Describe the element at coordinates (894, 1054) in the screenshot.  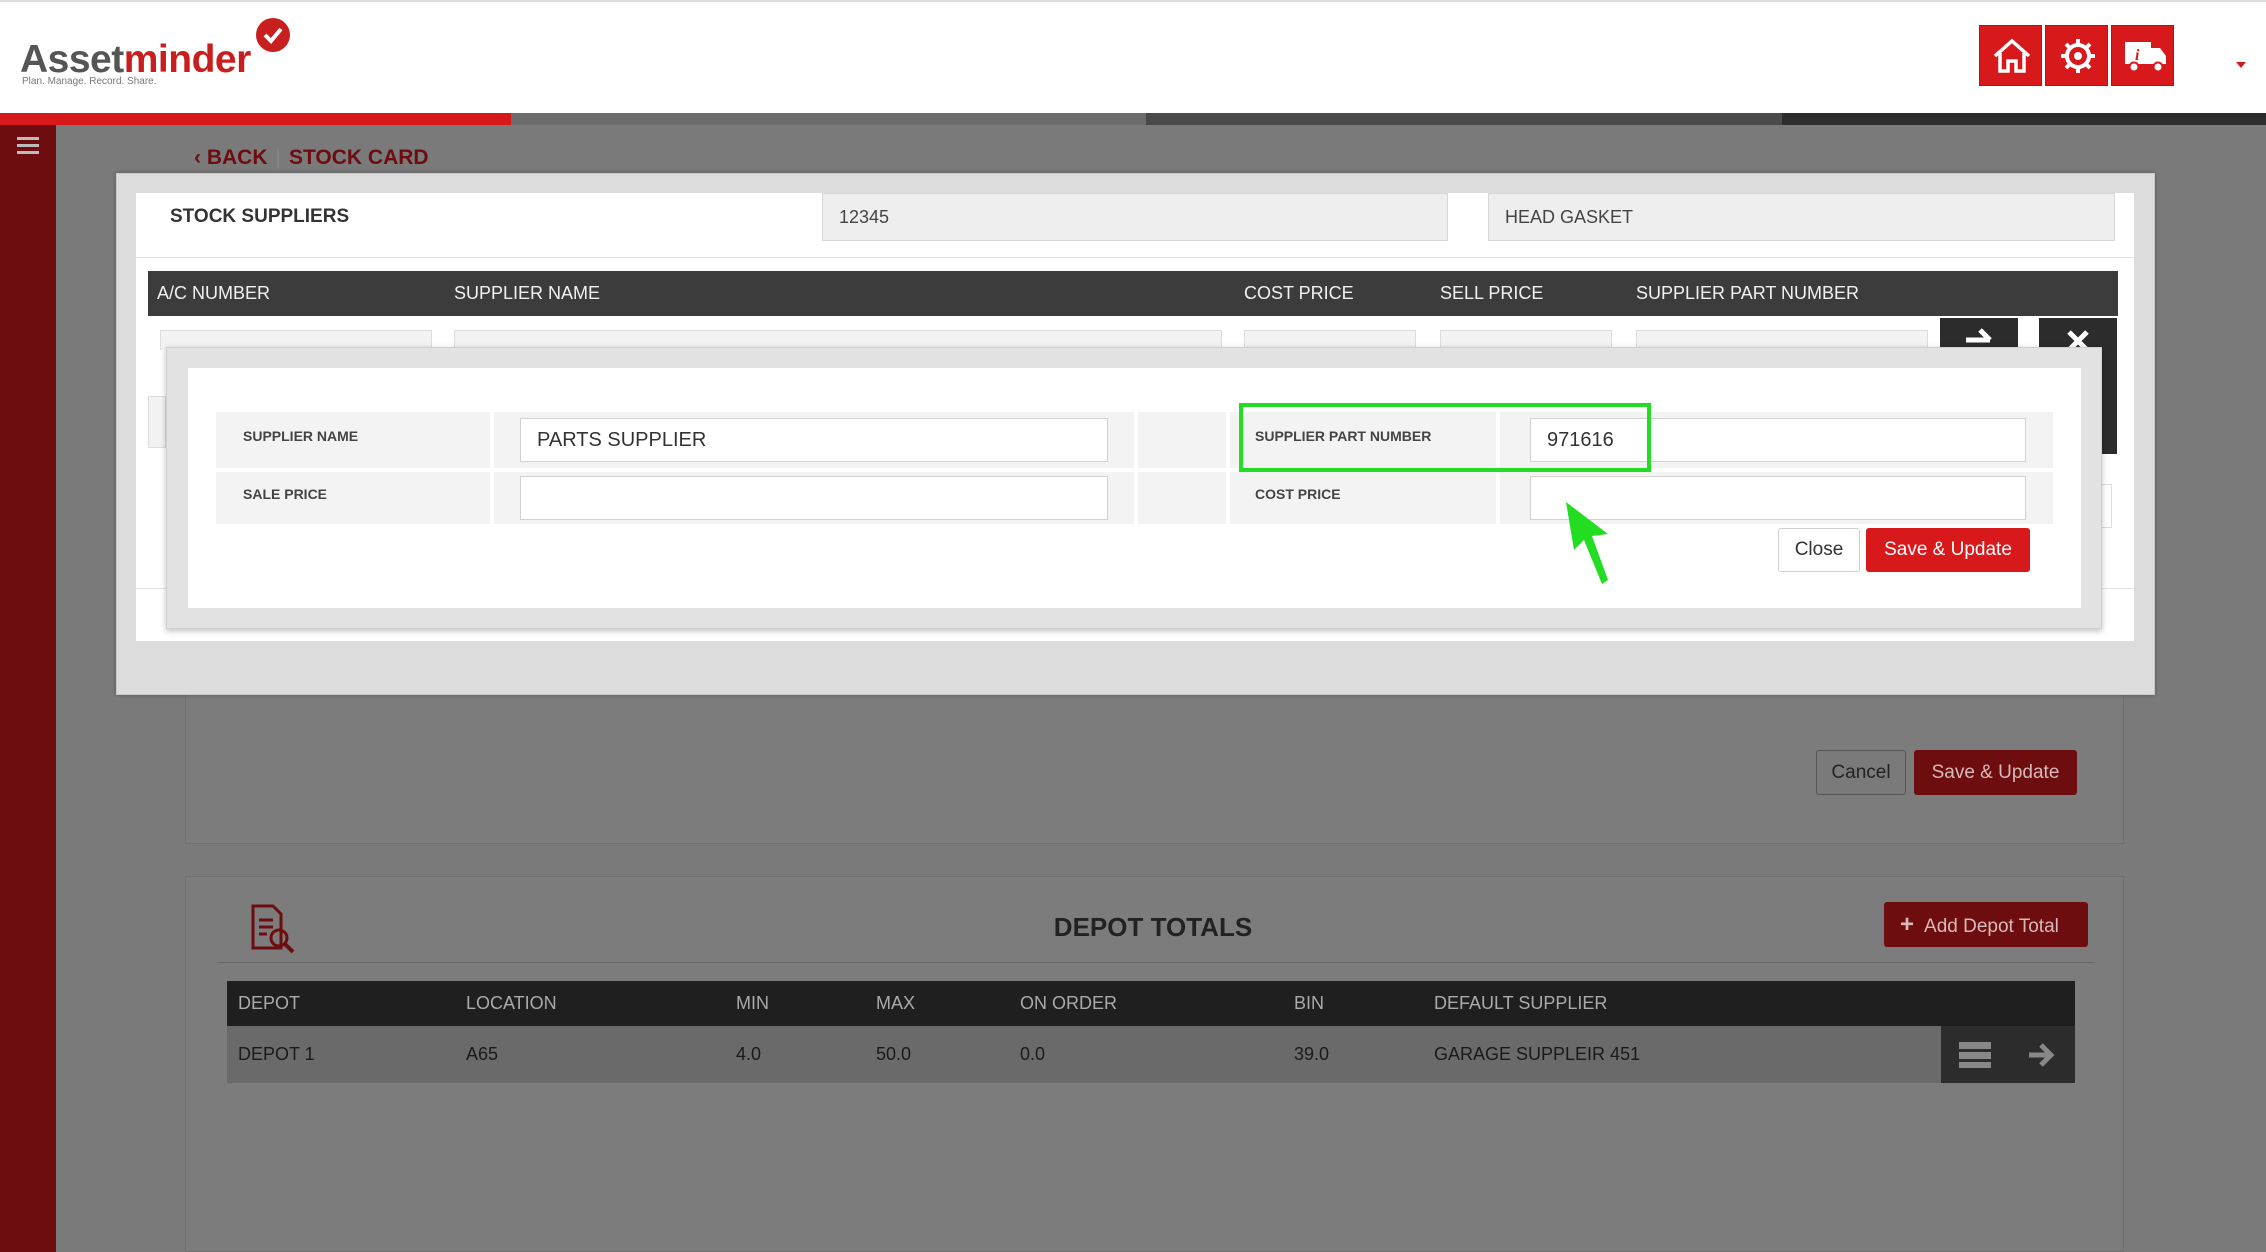
I see `max-cell: 50.0` at that location.